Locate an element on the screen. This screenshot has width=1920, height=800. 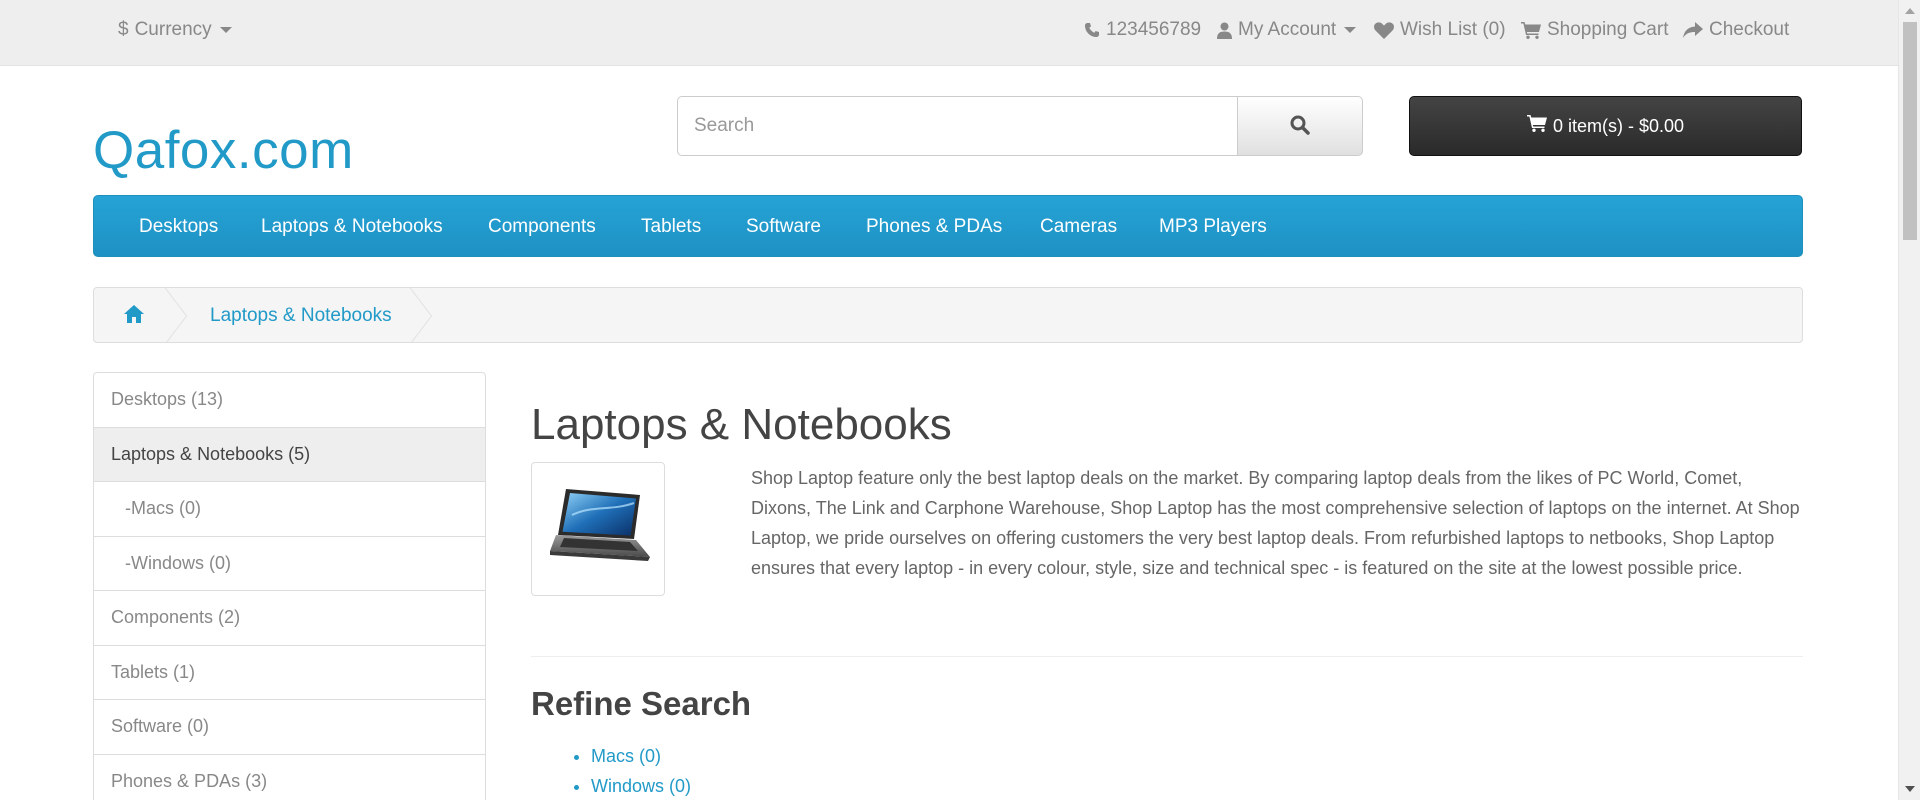
breadcrumb-laptops-notebooks: Laptops & Notebooks is located at coordinates (301, 316).